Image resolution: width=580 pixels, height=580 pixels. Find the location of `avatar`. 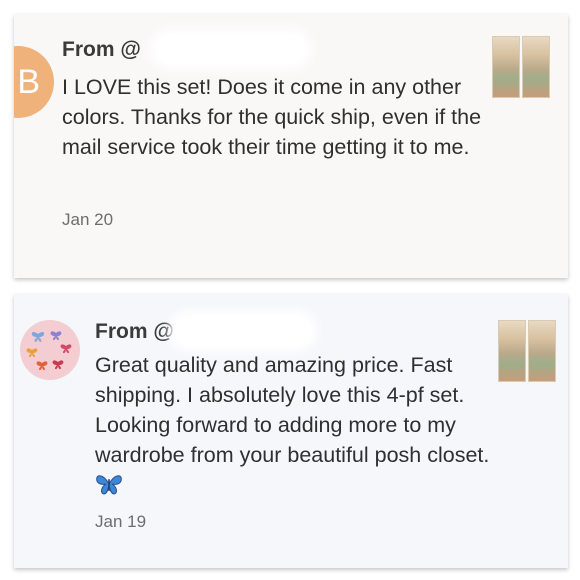

avatar is located at coordinates (50, 350).